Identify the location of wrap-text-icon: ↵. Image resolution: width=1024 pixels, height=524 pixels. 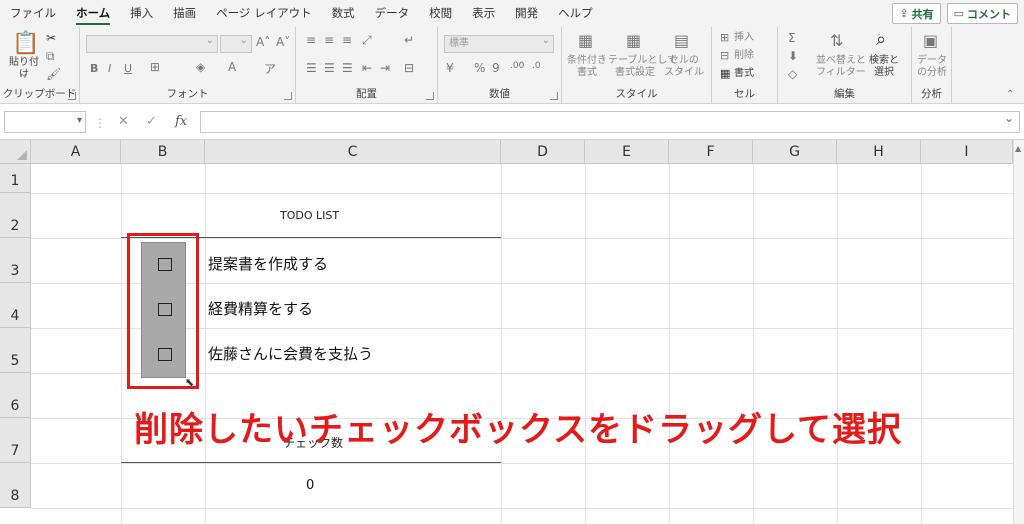
(409, 40).